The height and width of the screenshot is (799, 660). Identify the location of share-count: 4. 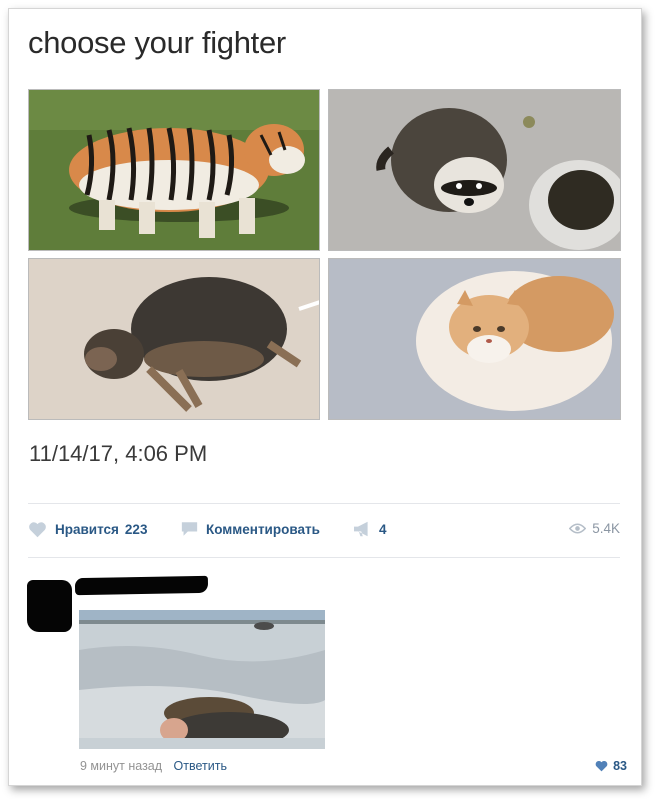
(383, 529).